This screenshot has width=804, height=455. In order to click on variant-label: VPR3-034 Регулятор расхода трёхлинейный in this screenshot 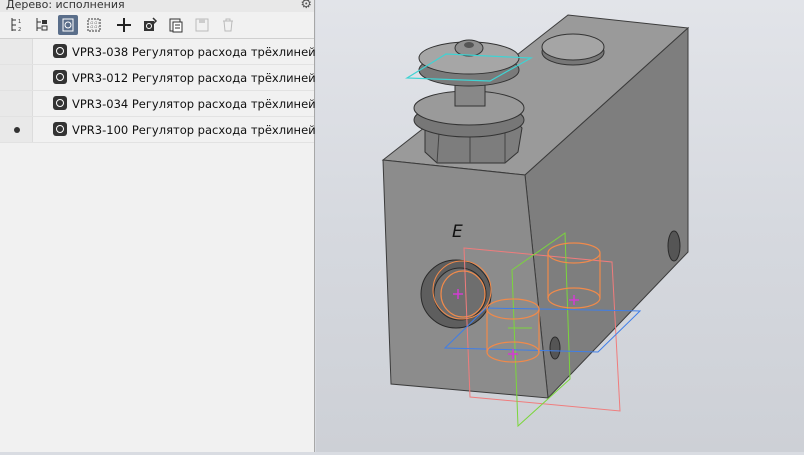, I will do `click(206, 104)`.